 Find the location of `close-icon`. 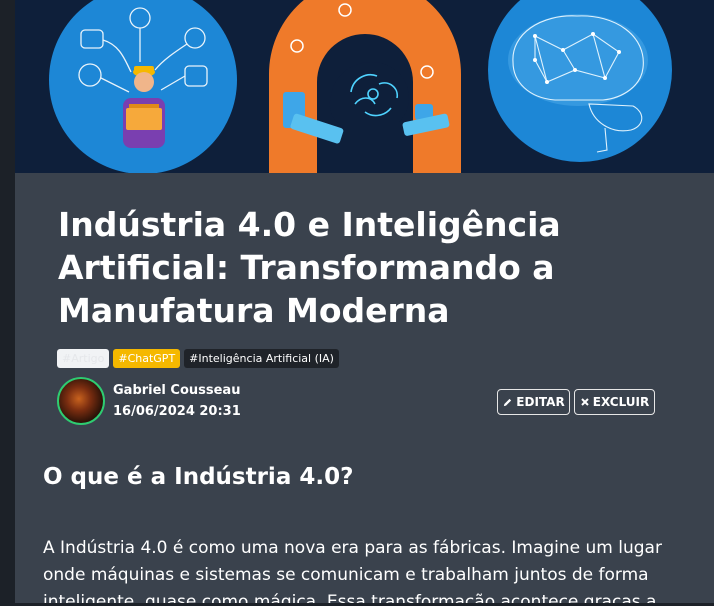

close-icon is located at coordinates (585, 402).